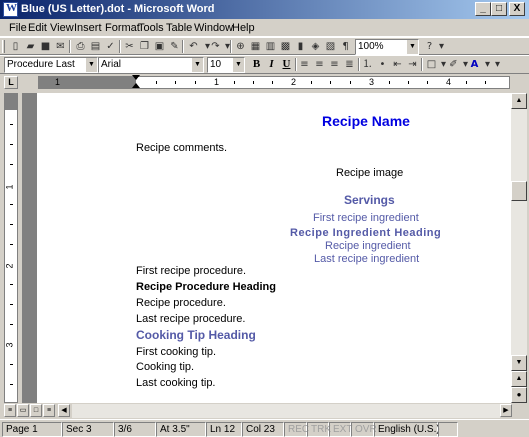 This screenshot has width=529, height=437. What do you see at coordinates (181, 148) in the screenshot?
I see `recipe-comments: Recipe comments.` at bounding box center [181, 148].